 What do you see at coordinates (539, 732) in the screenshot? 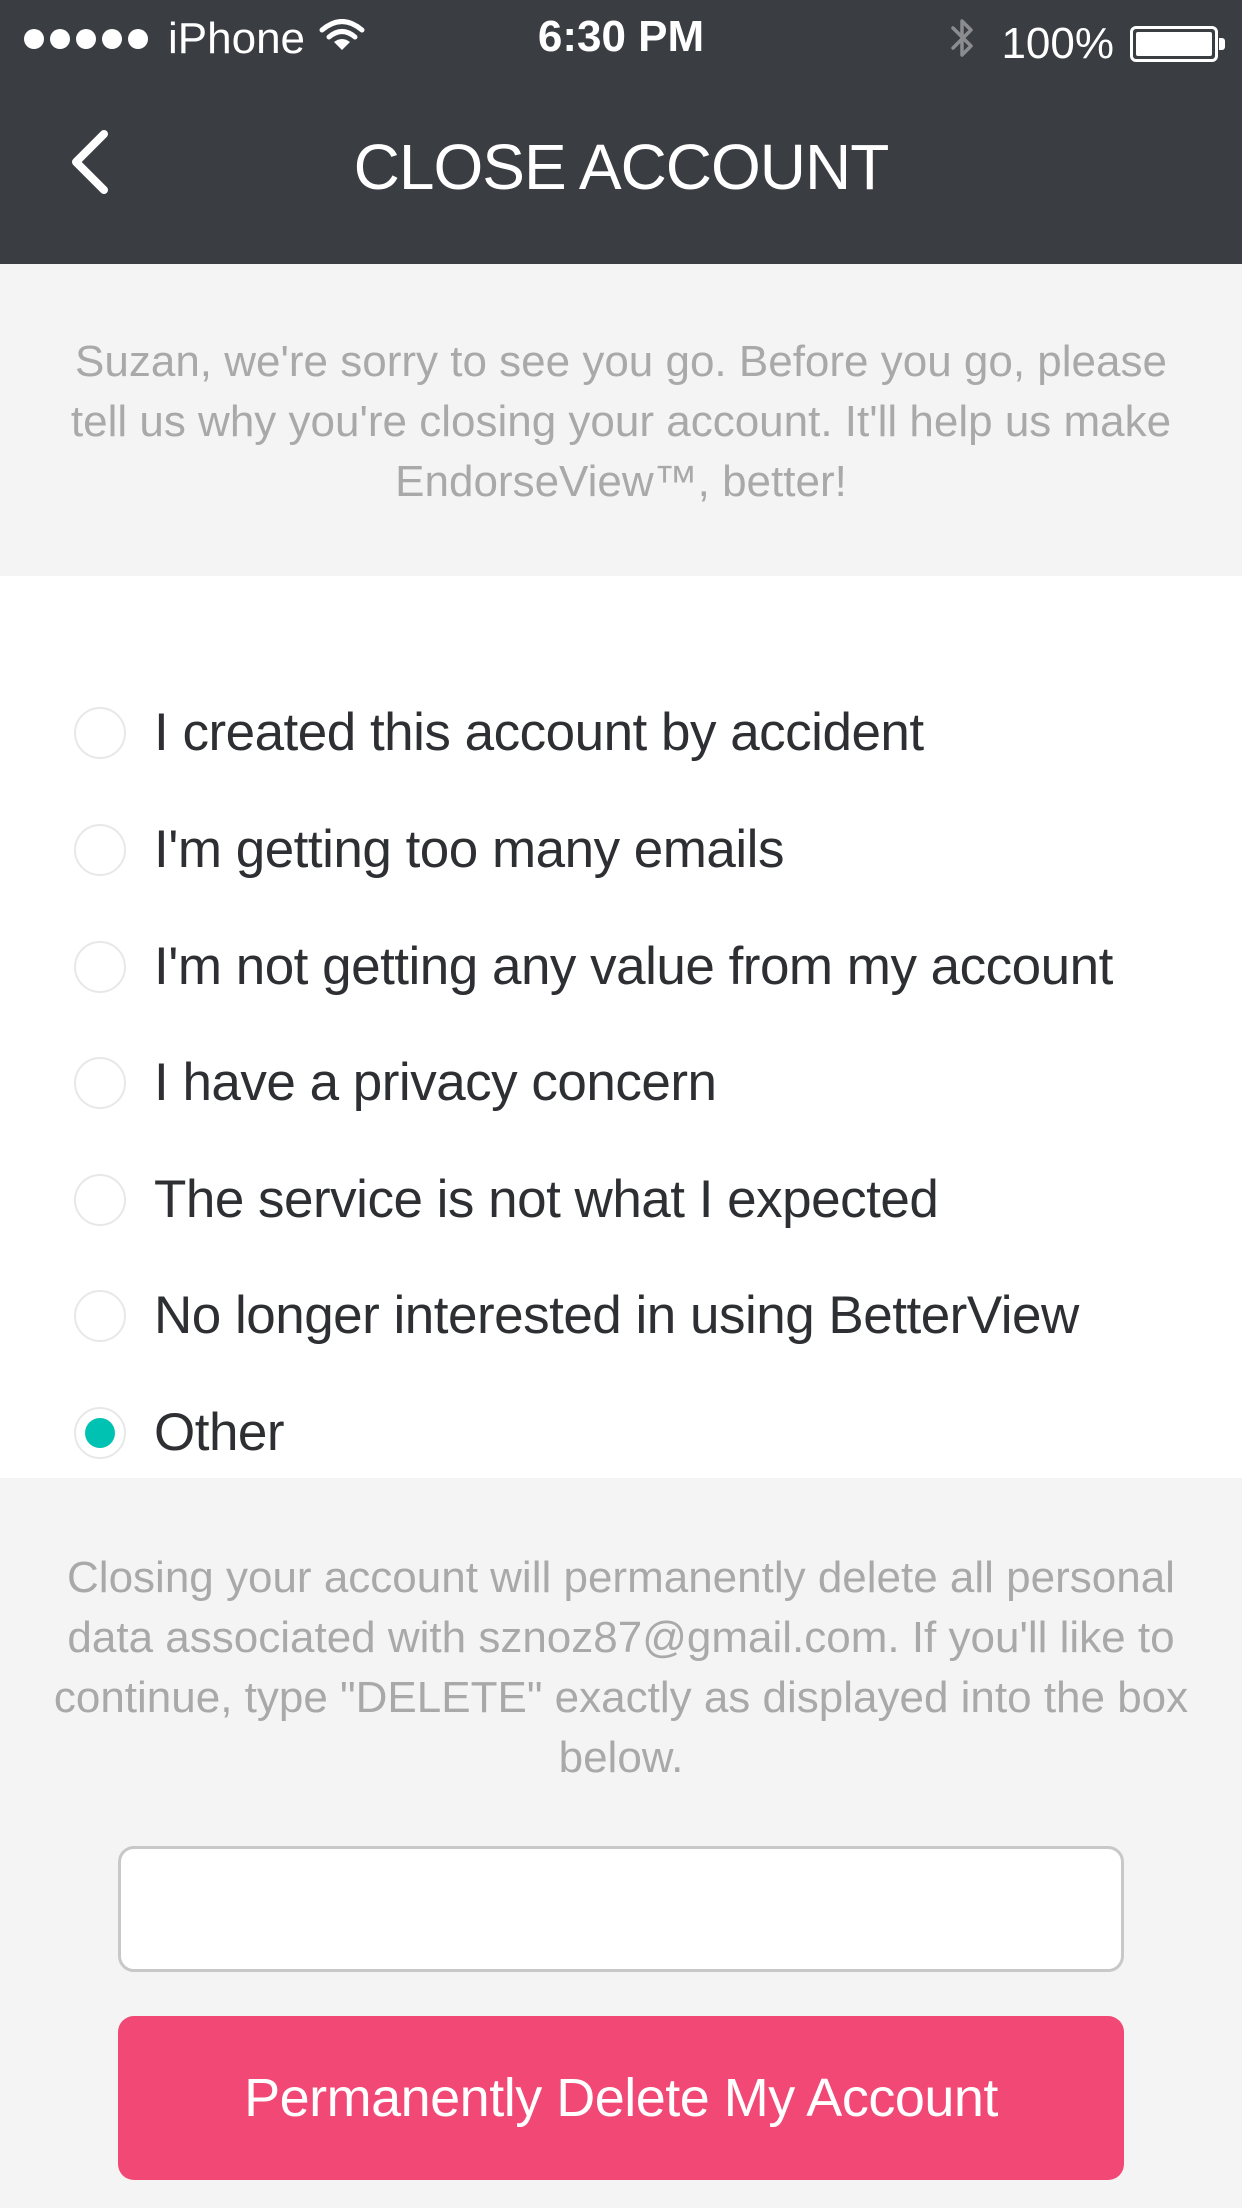
I see `reason-label: I created this account by accident` at bounding box center [539, 732].